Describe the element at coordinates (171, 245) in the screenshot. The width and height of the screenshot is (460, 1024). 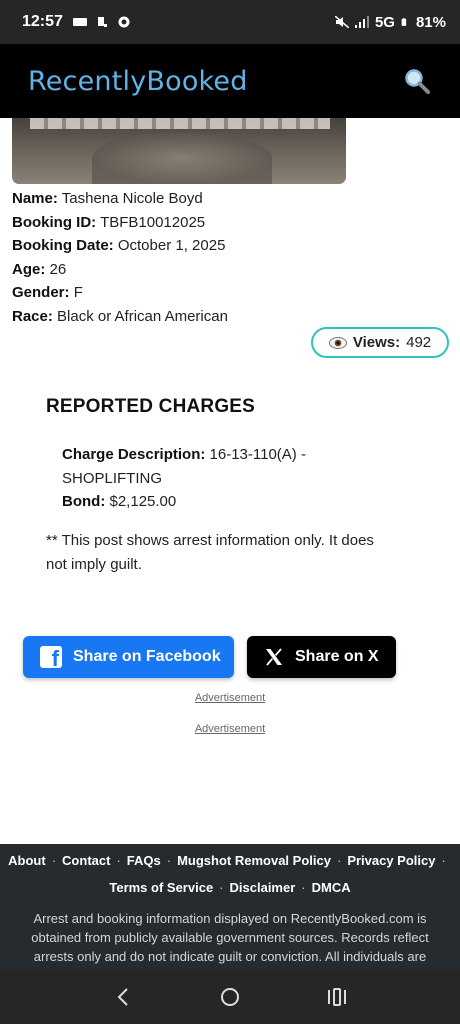
I see `info-value: October 1, 2025` at that location.